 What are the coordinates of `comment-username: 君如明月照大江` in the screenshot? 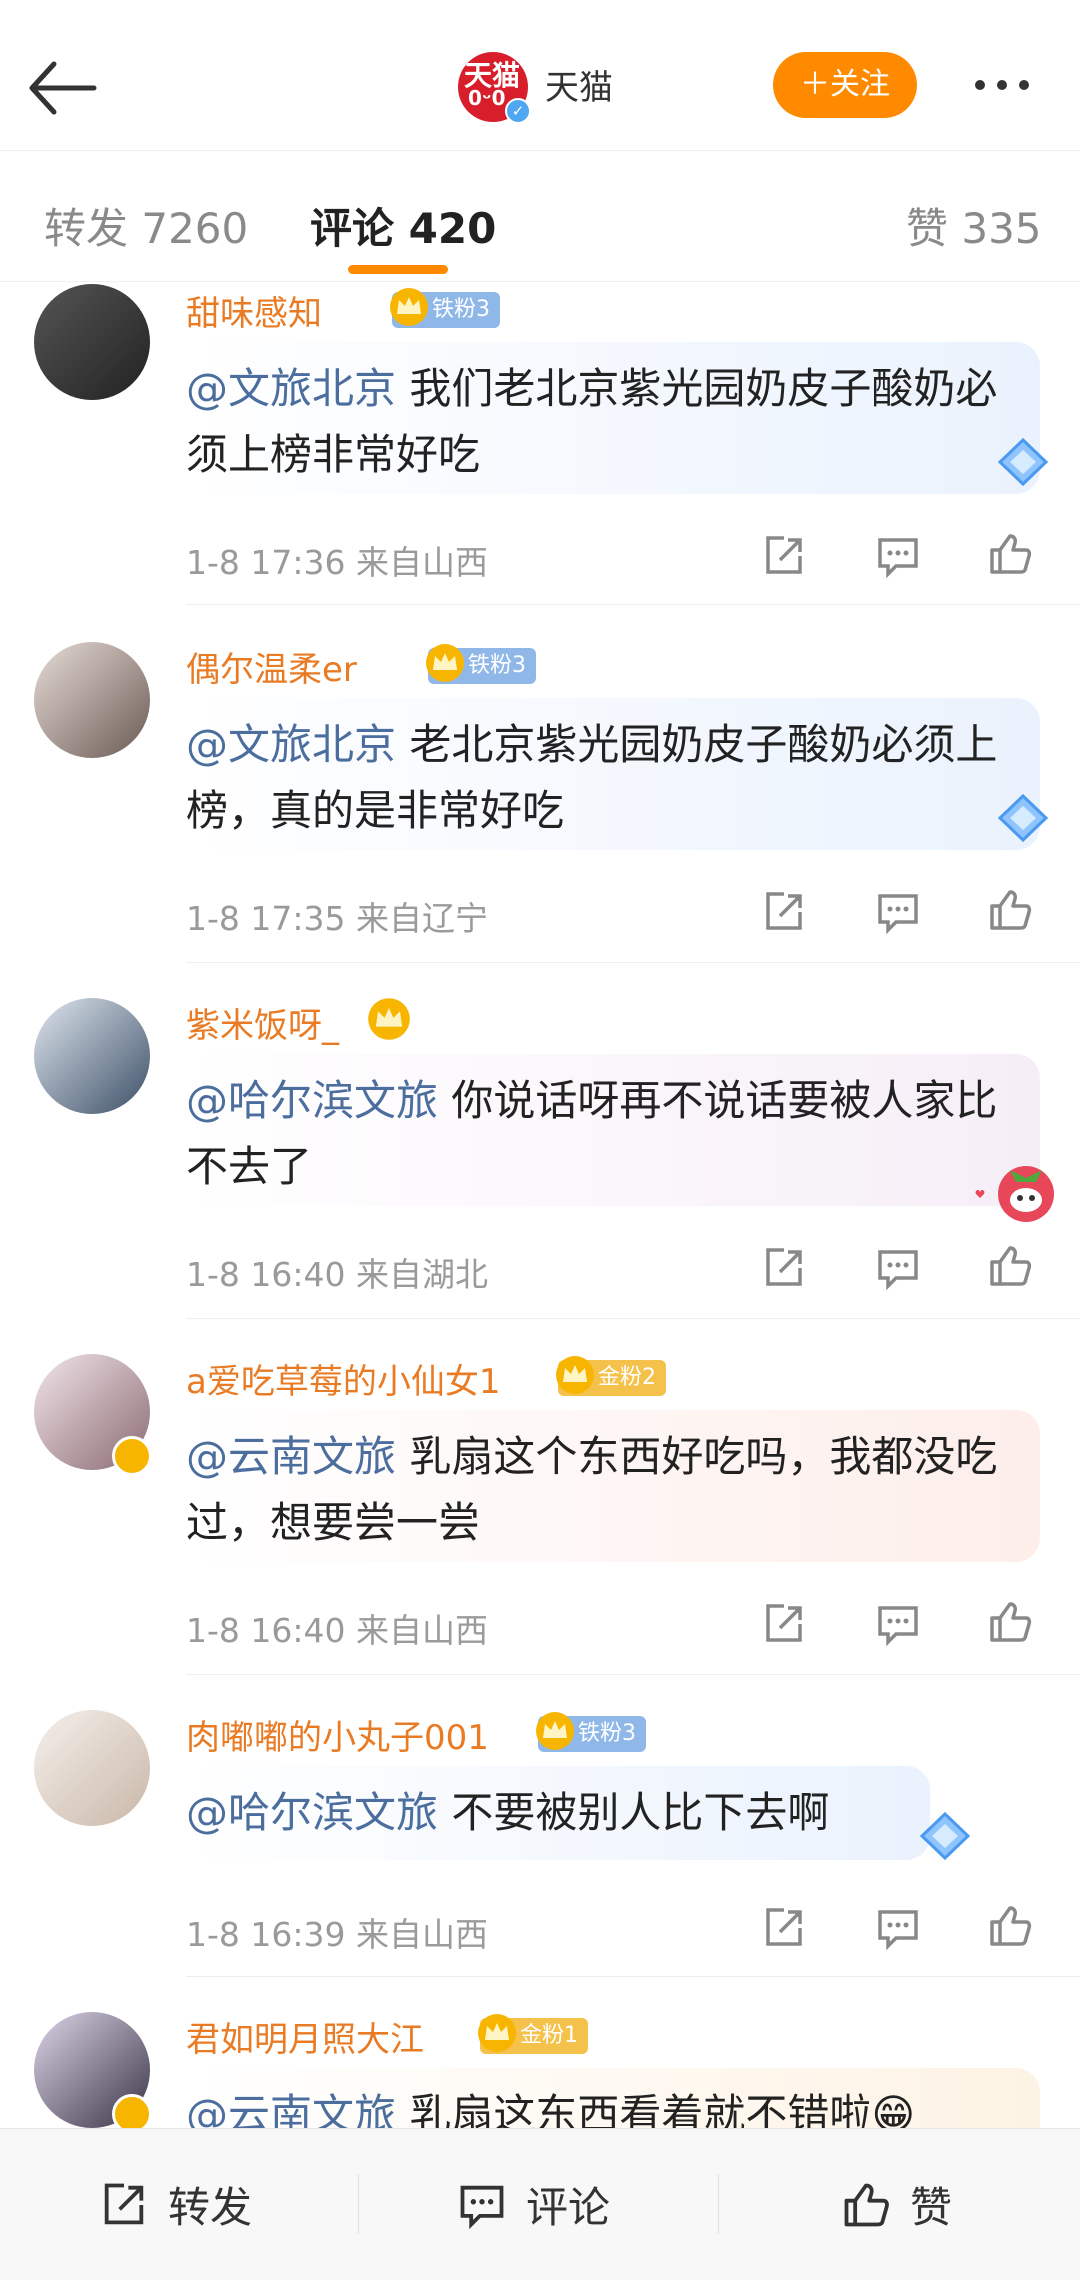 It's located at (305, 2036).